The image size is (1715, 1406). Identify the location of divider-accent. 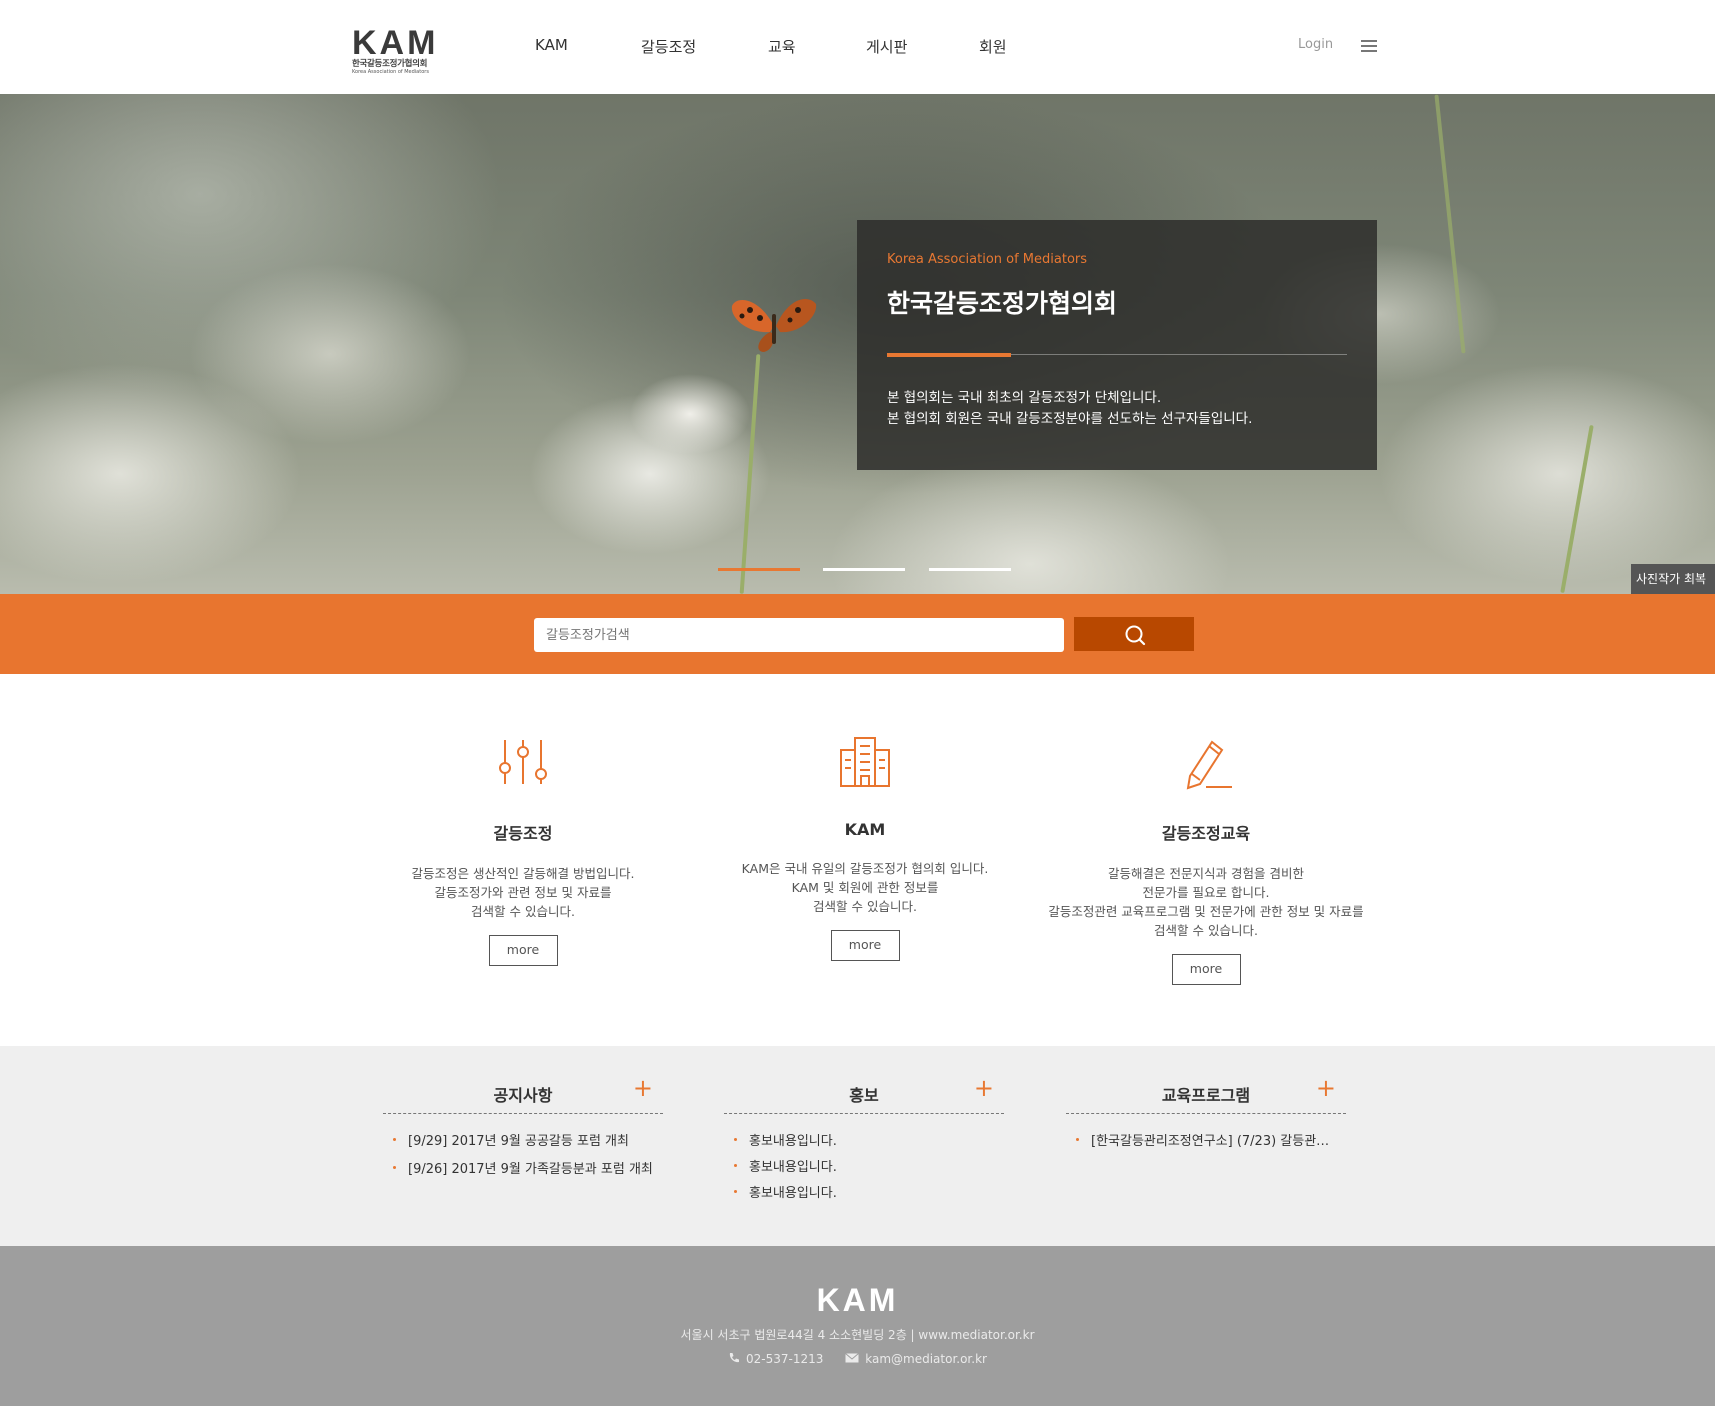
(949, 355).